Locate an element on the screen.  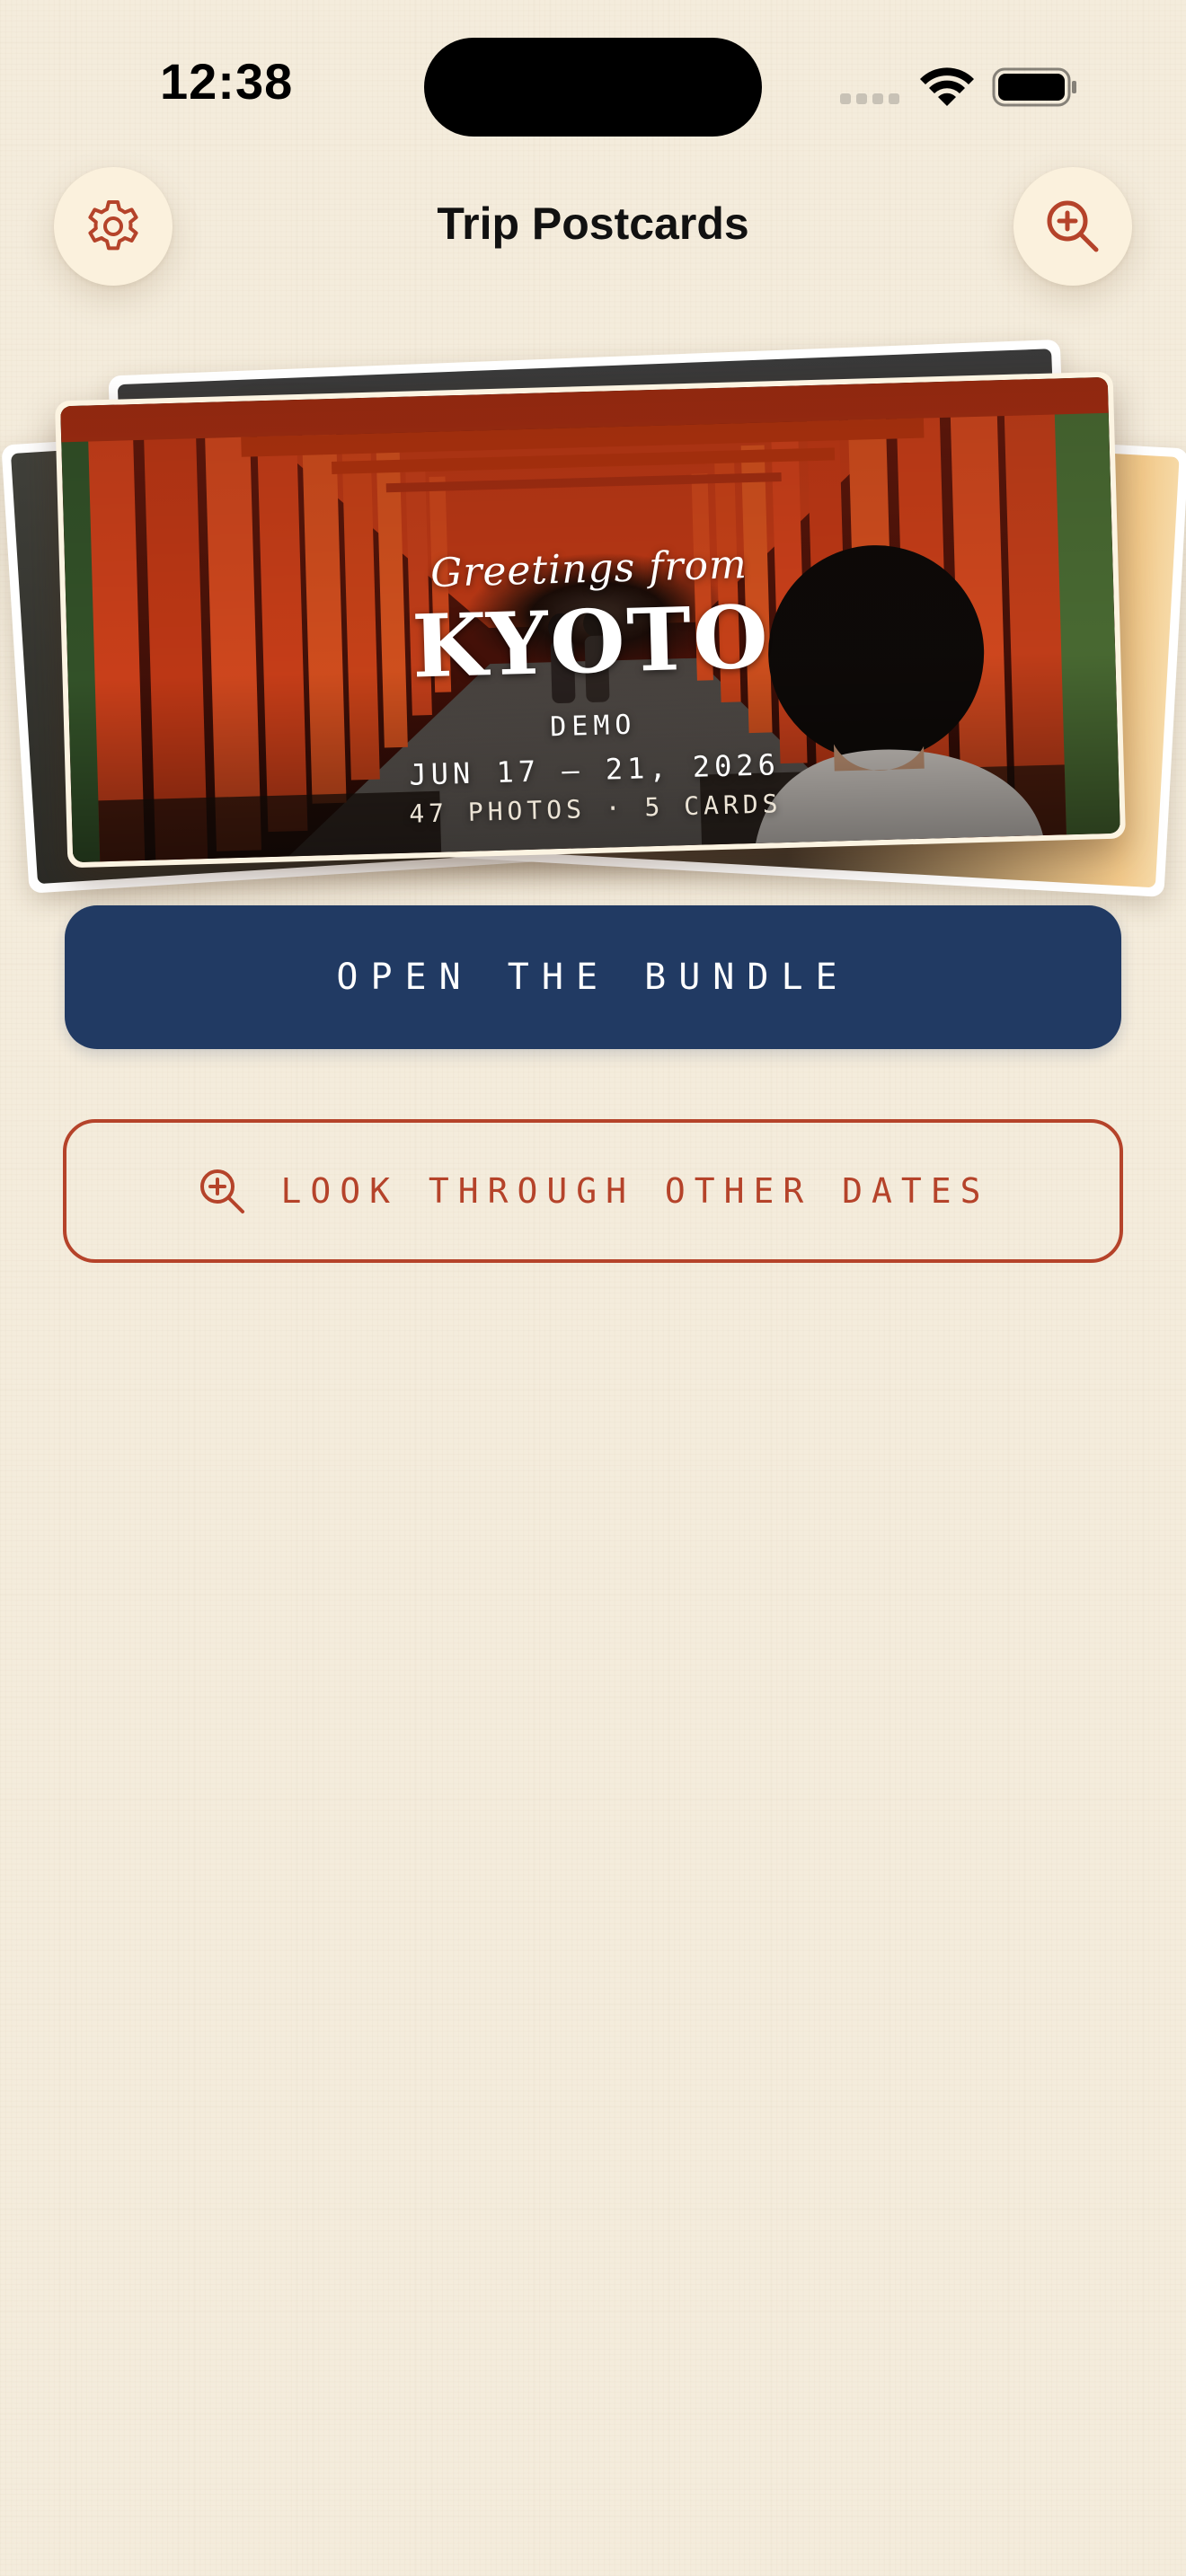
battery-icon is located at coordinates (1034, 87).